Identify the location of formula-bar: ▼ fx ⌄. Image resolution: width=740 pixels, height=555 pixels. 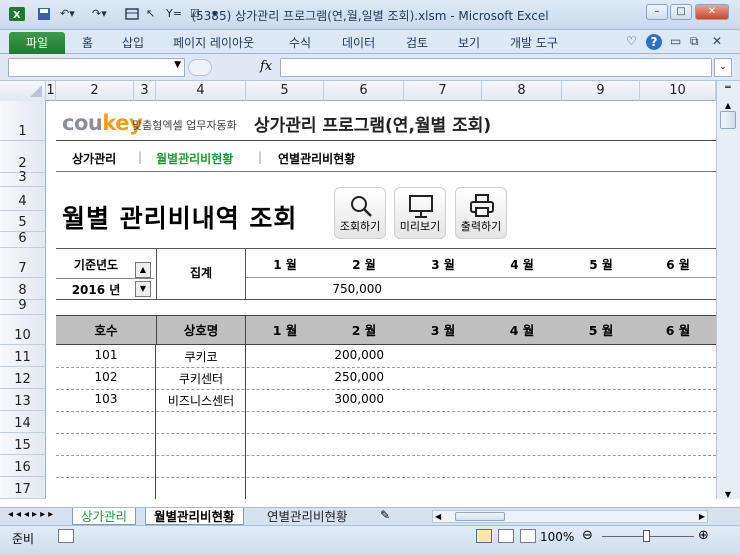
(370, 67).